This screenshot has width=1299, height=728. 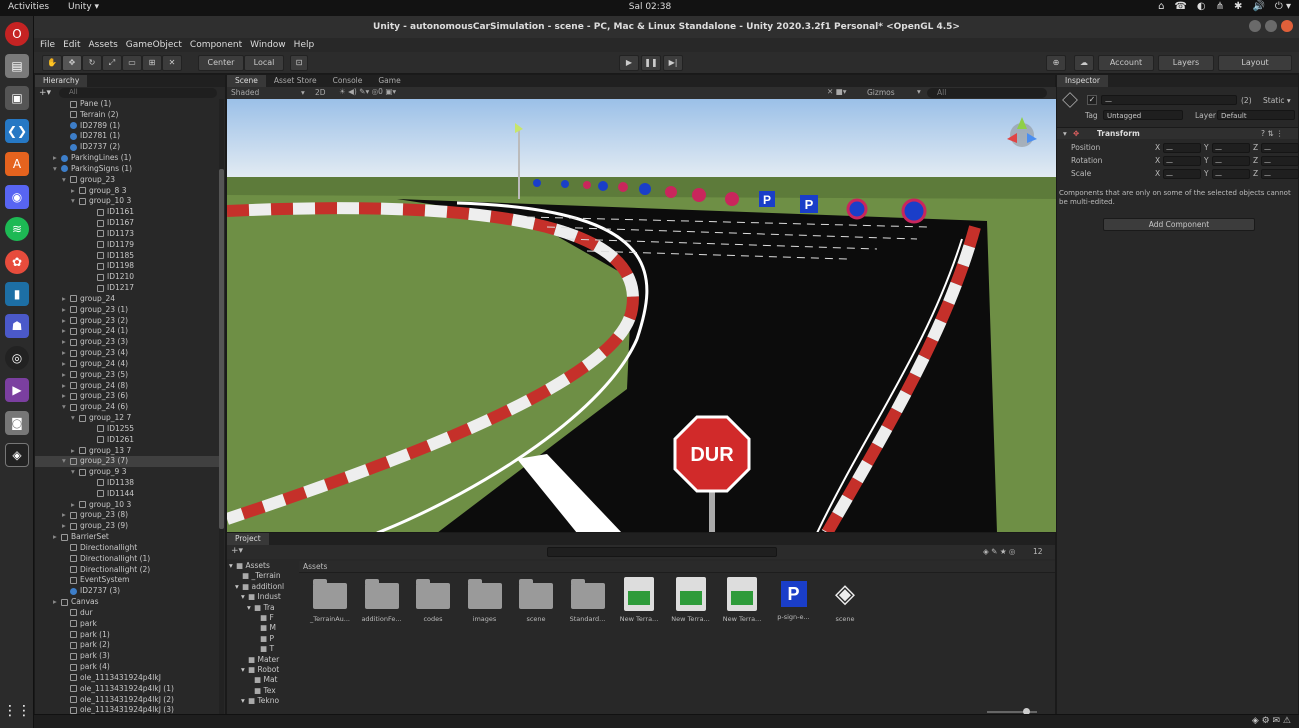 What do you see at coordinates (61, 81) in the screenshot?
I see `tab-hierarchy: Hierarchy` at bounding box center [61, 81].